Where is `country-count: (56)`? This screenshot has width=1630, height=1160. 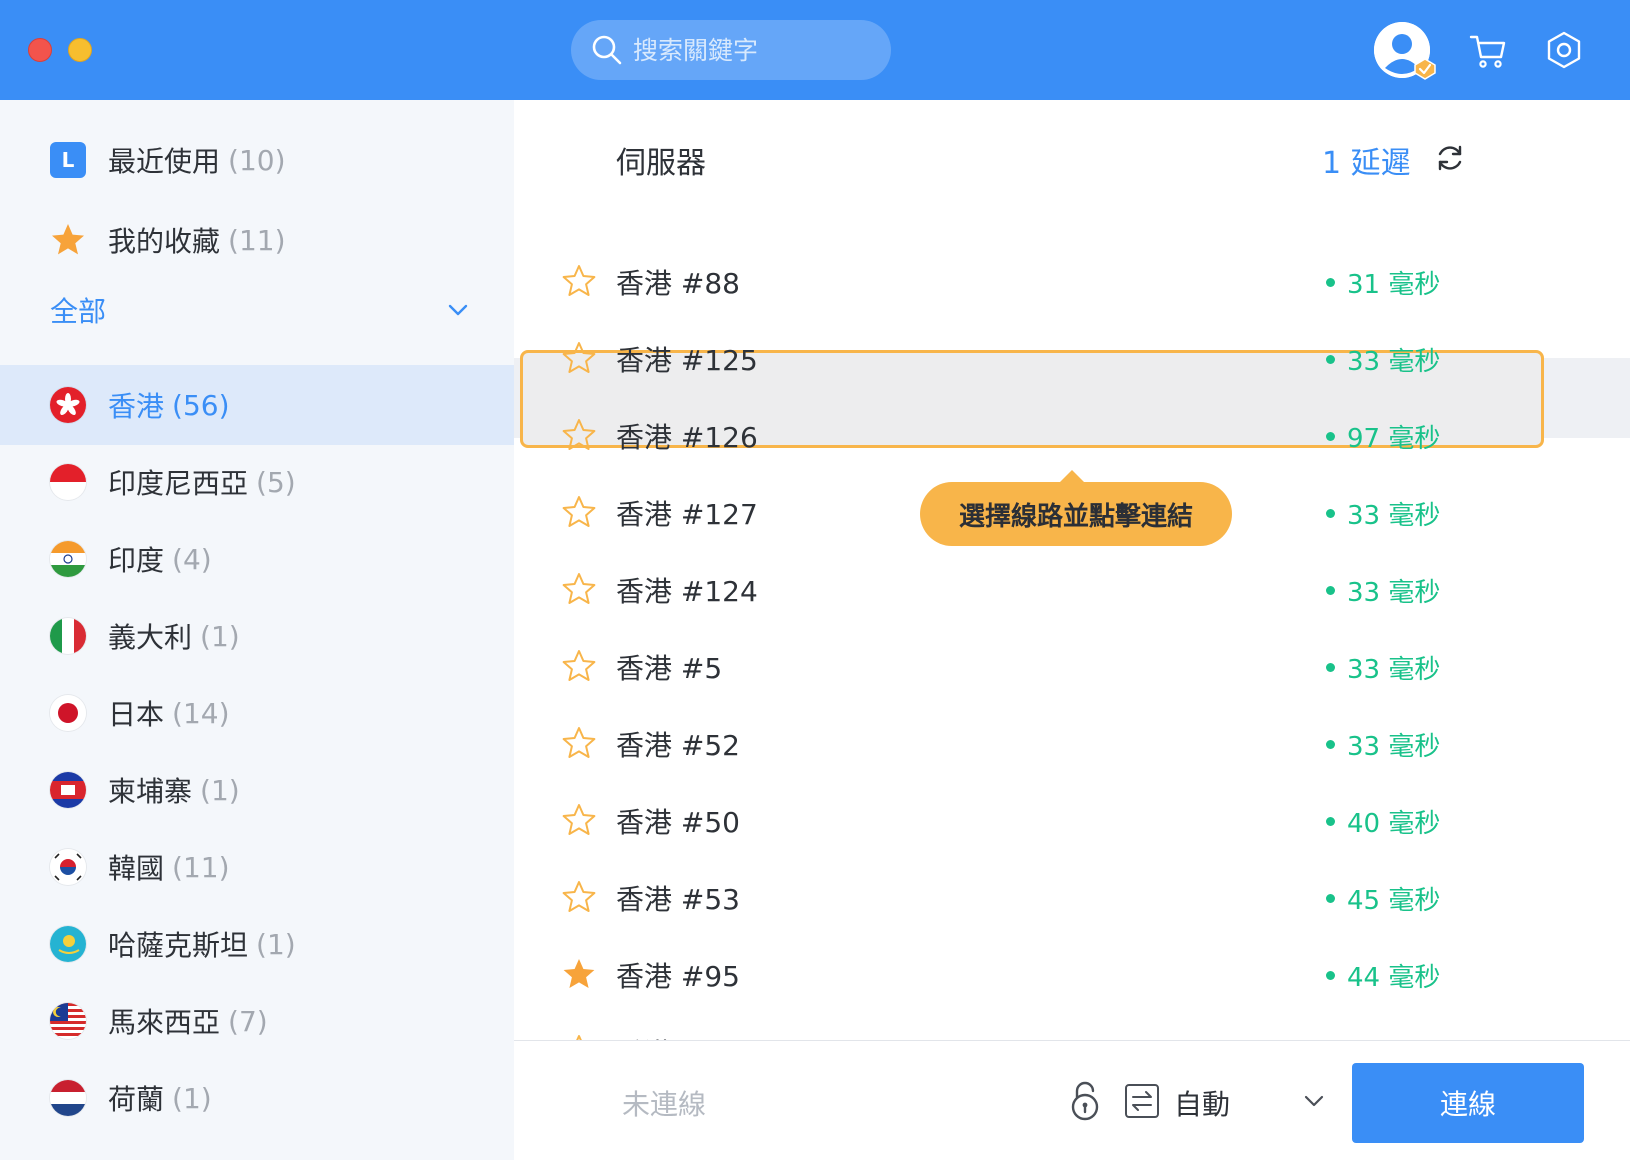 country-count: (56) is located at coordinates (201, 405).